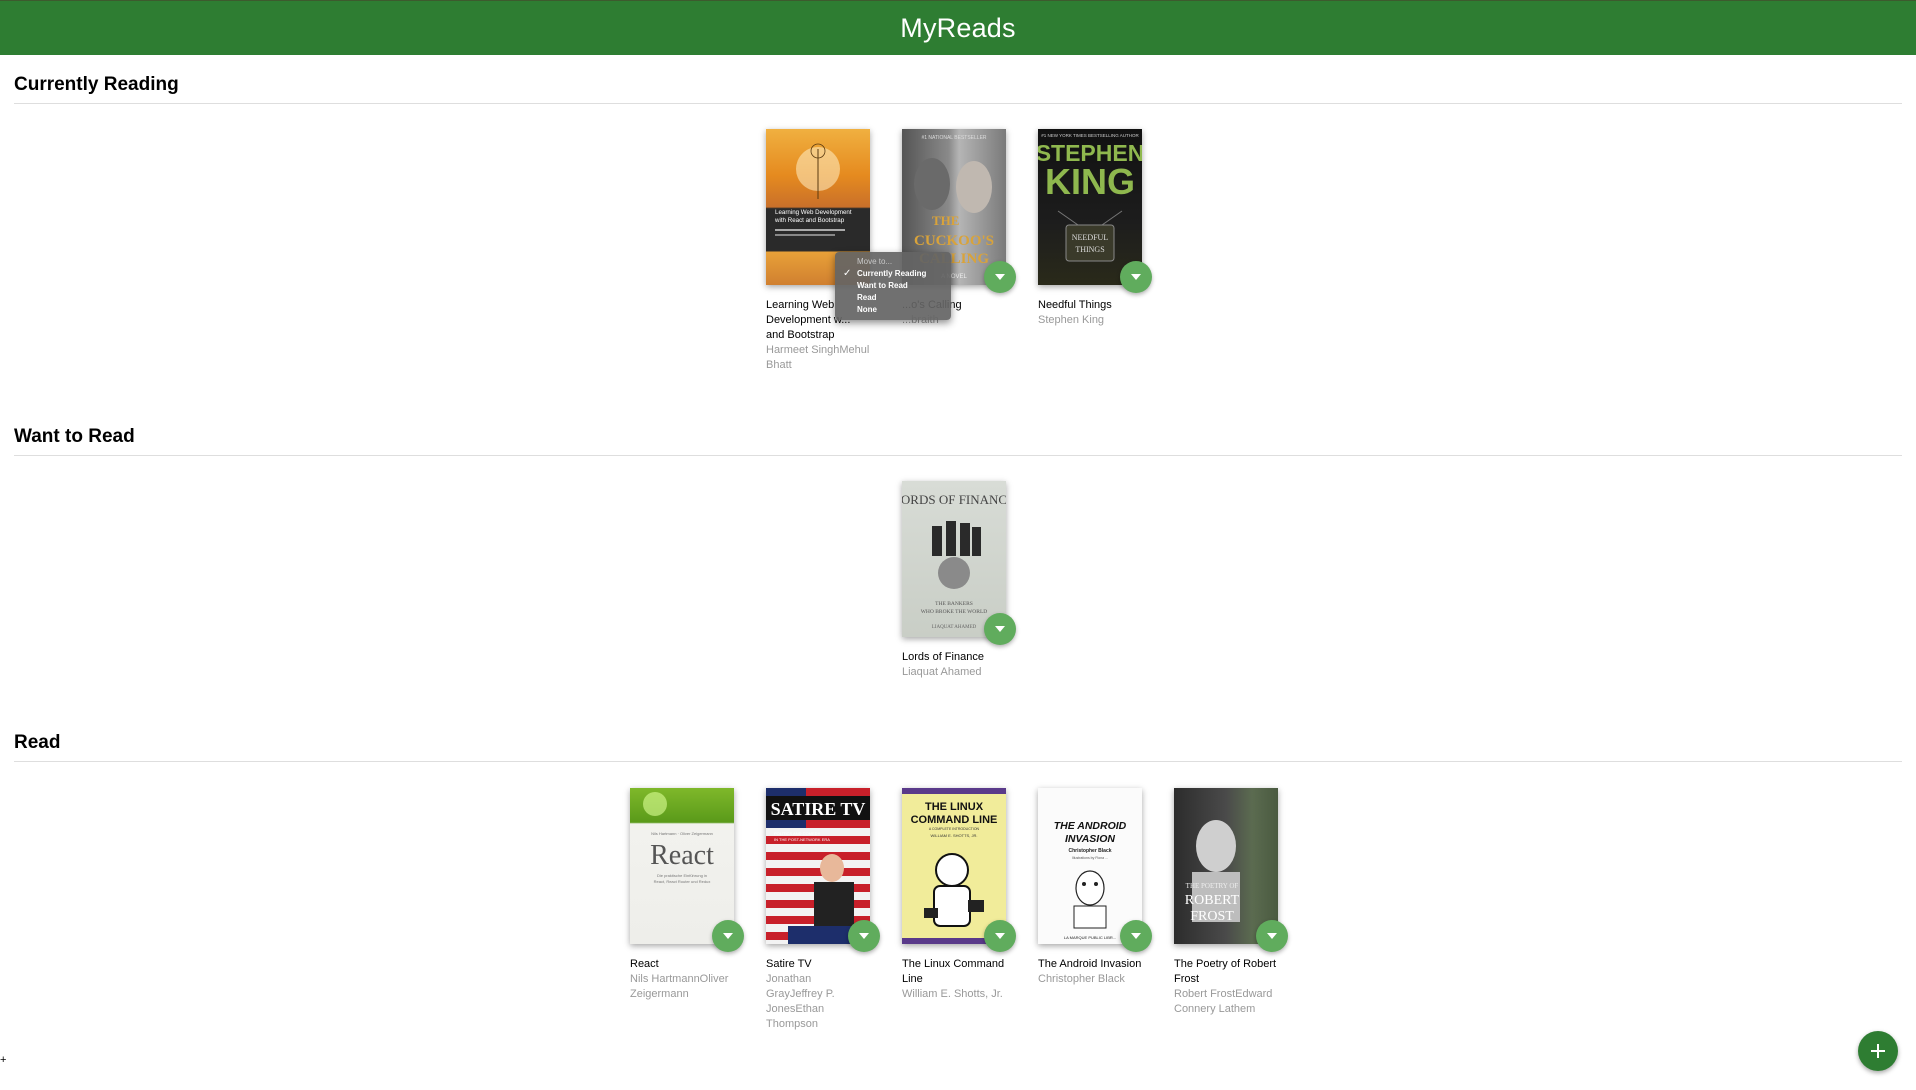  I want to click on book-title: The Android Invasion, so click(1090, 964).